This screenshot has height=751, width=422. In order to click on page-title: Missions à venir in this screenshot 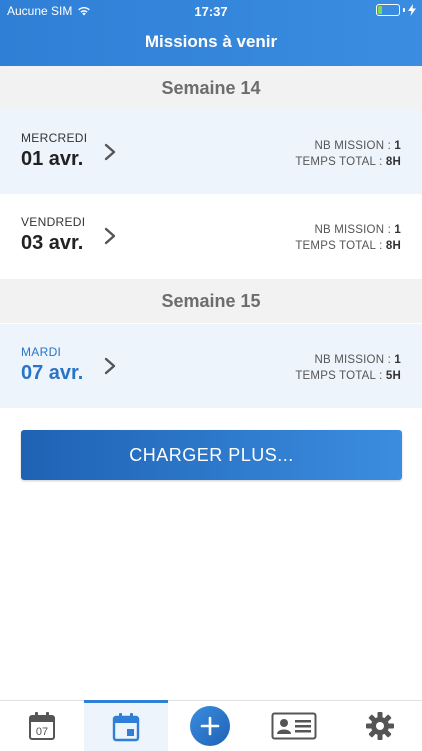, I will do `click(211, 41)`.